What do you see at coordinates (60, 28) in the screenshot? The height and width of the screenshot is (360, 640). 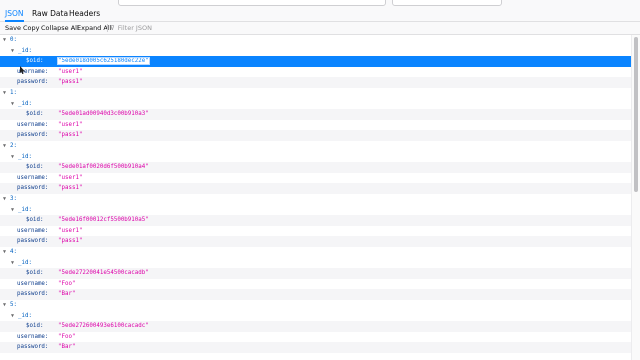 I see `collapse-all-button: Collapse All` at bounding box center [60, 28].